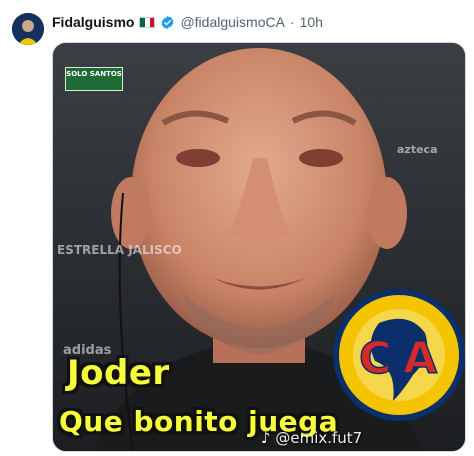 This screenshot has width=474, height=456. What do you see at coordinates (266, 438) in the screenshot?
I see `tiktok-icon: ♪` at bounding box center [266, 438].